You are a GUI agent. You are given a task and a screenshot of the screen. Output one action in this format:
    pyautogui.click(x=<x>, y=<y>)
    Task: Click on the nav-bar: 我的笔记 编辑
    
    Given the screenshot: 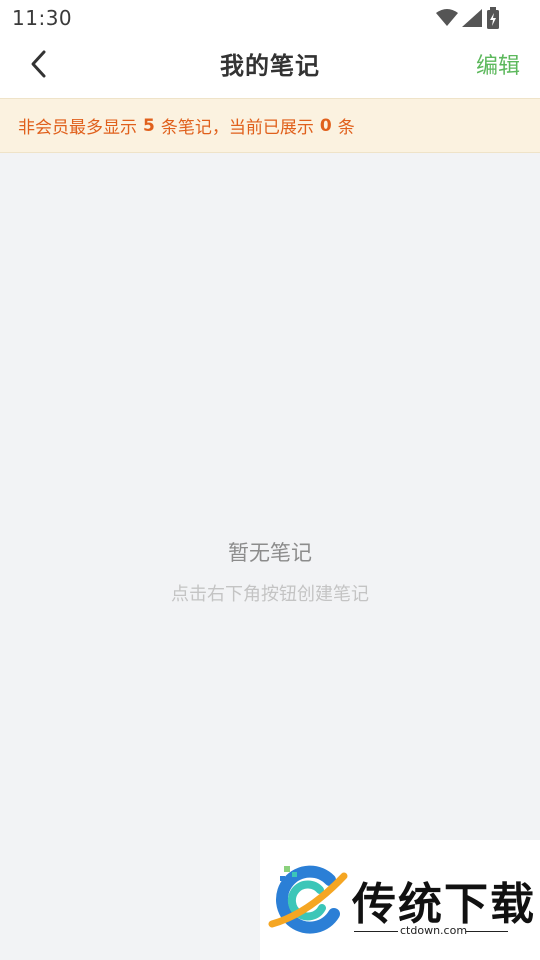 What is the action you would take?
    pyautogui.click(x=270, y=67)
    